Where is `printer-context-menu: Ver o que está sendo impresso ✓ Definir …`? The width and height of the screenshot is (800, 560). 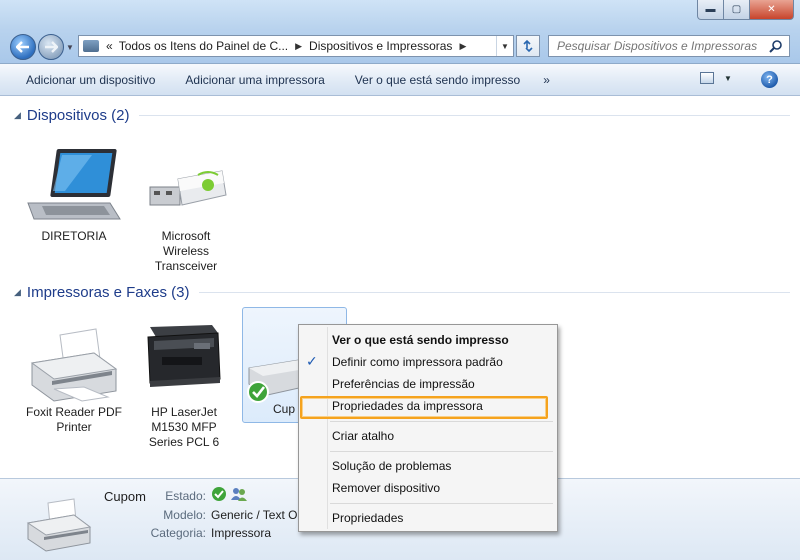
printer-context-menu: Ver o que está sendo impresso ✓ Definir … is located at coordinates (428, 428).